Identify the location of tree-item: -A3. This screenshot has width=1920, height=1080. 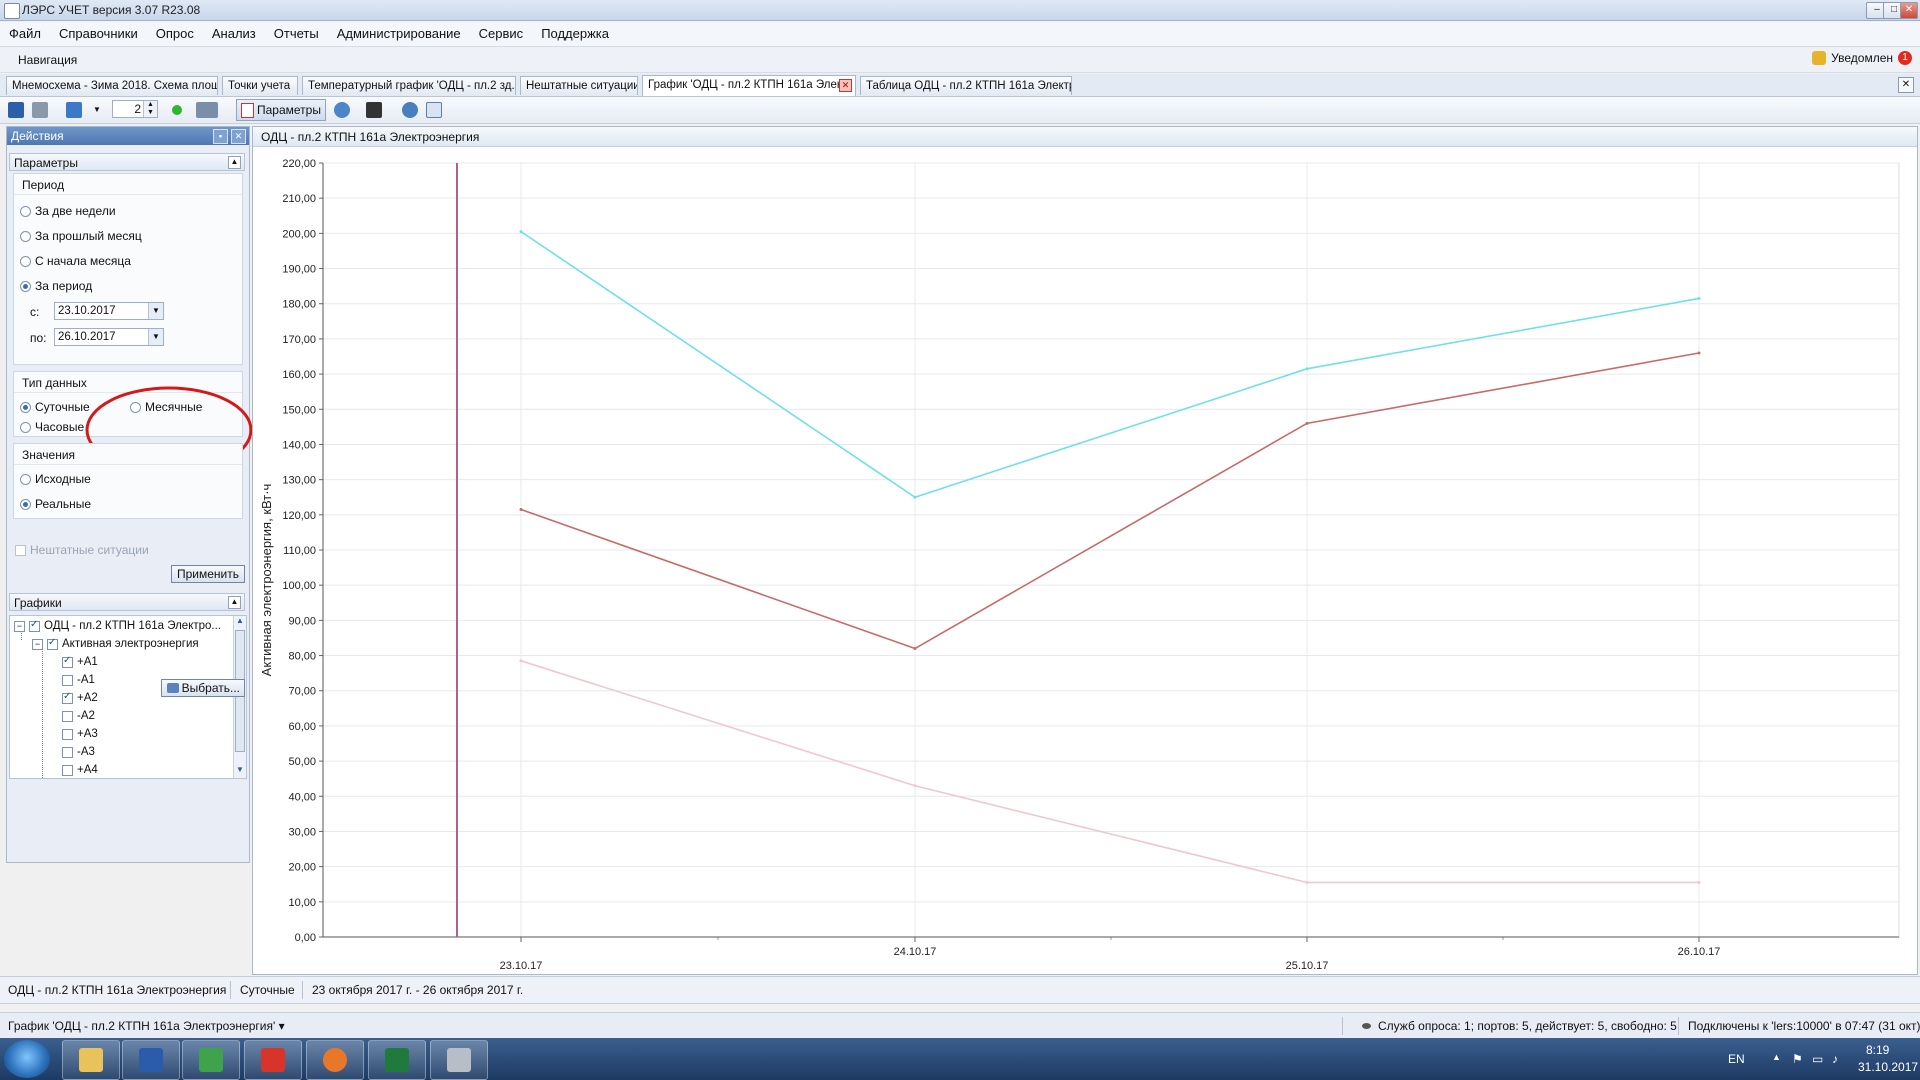
(78, 752).